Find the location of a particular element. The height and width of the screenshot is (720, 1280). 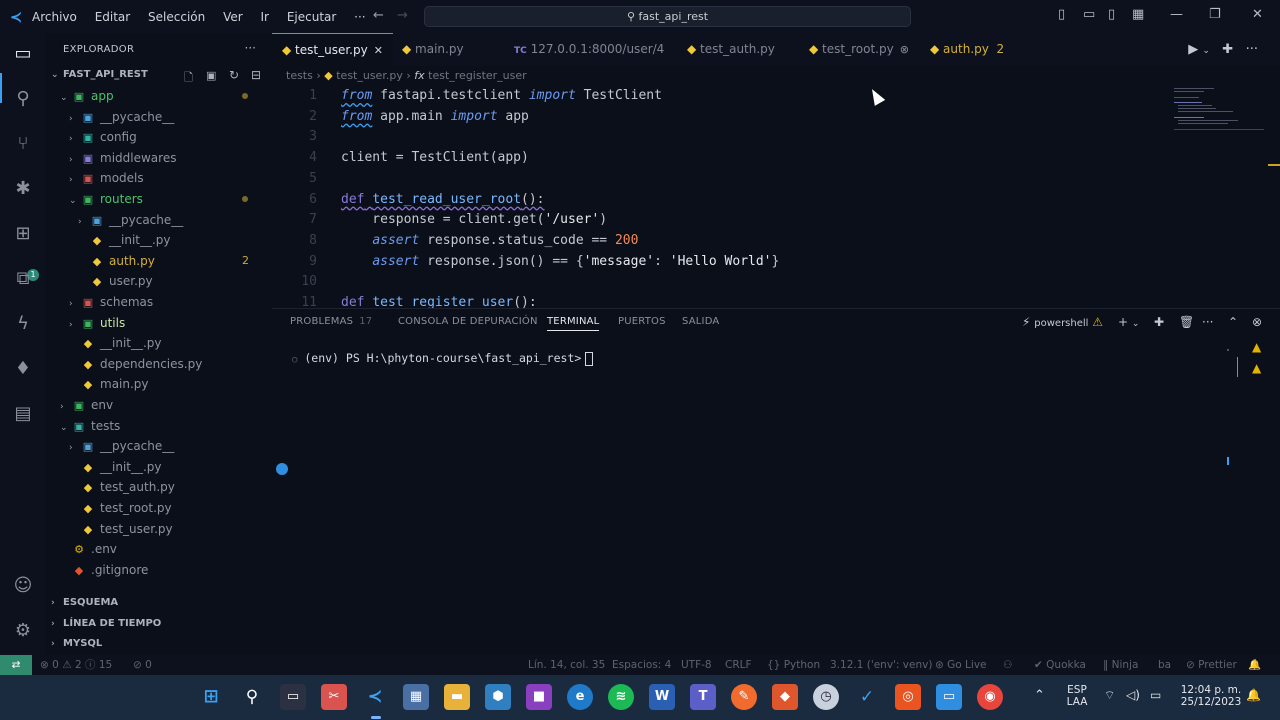

menu-archivo: Archivo is located at coordinates (54, 17).